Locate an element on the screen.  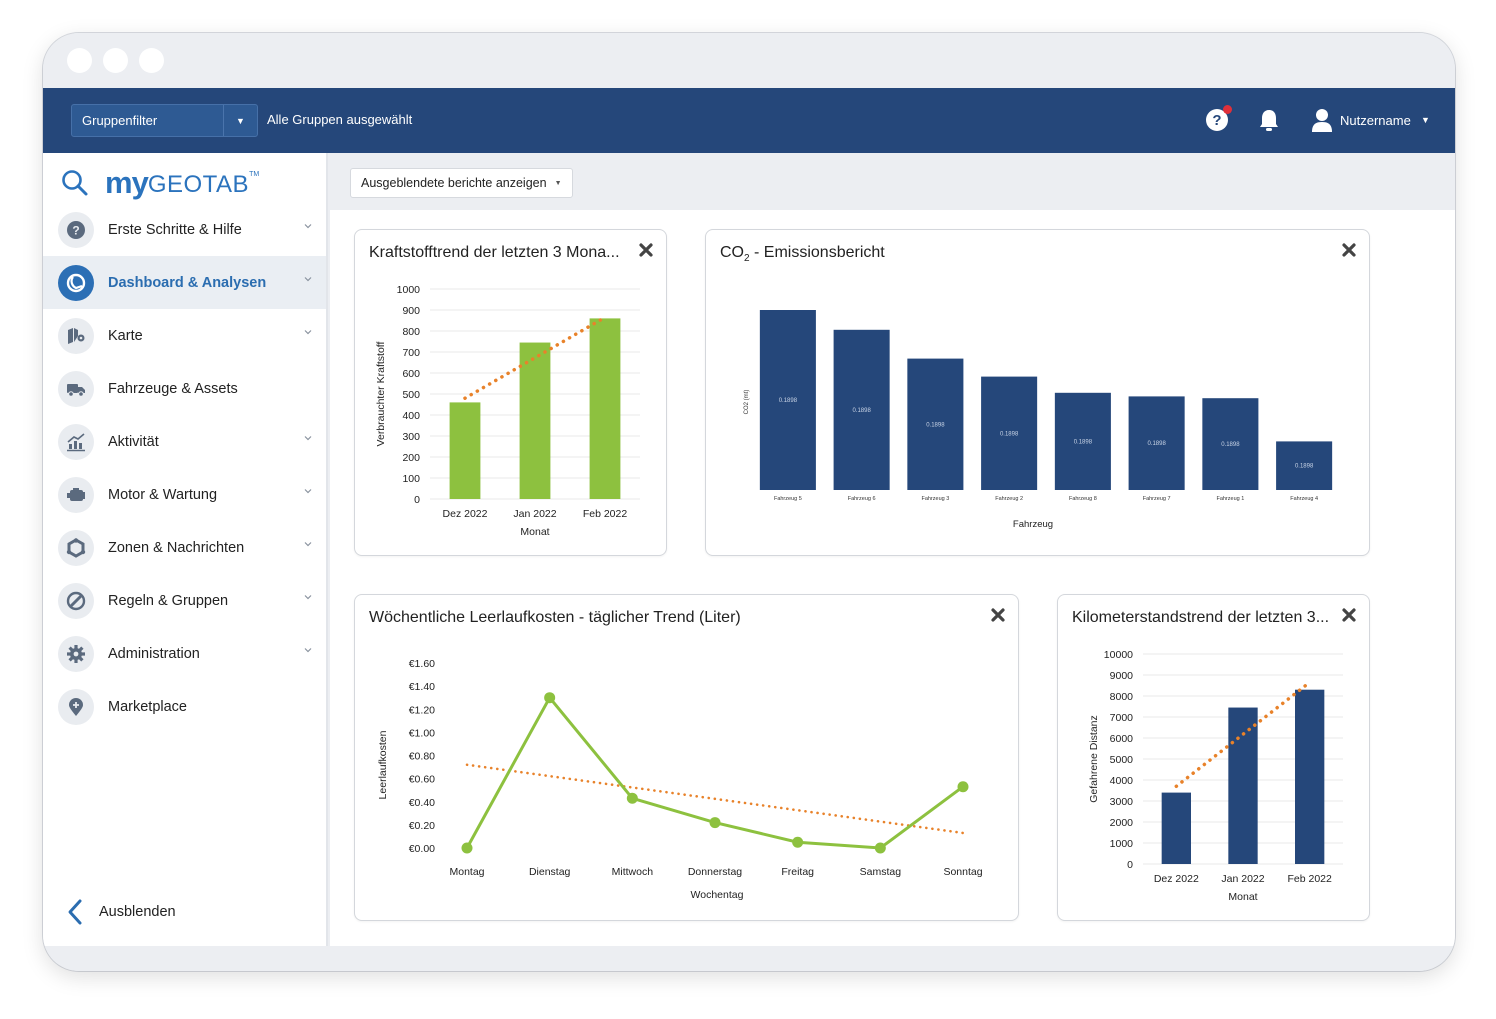
y-tick-label: 600 is located at coordinates (411, 374).